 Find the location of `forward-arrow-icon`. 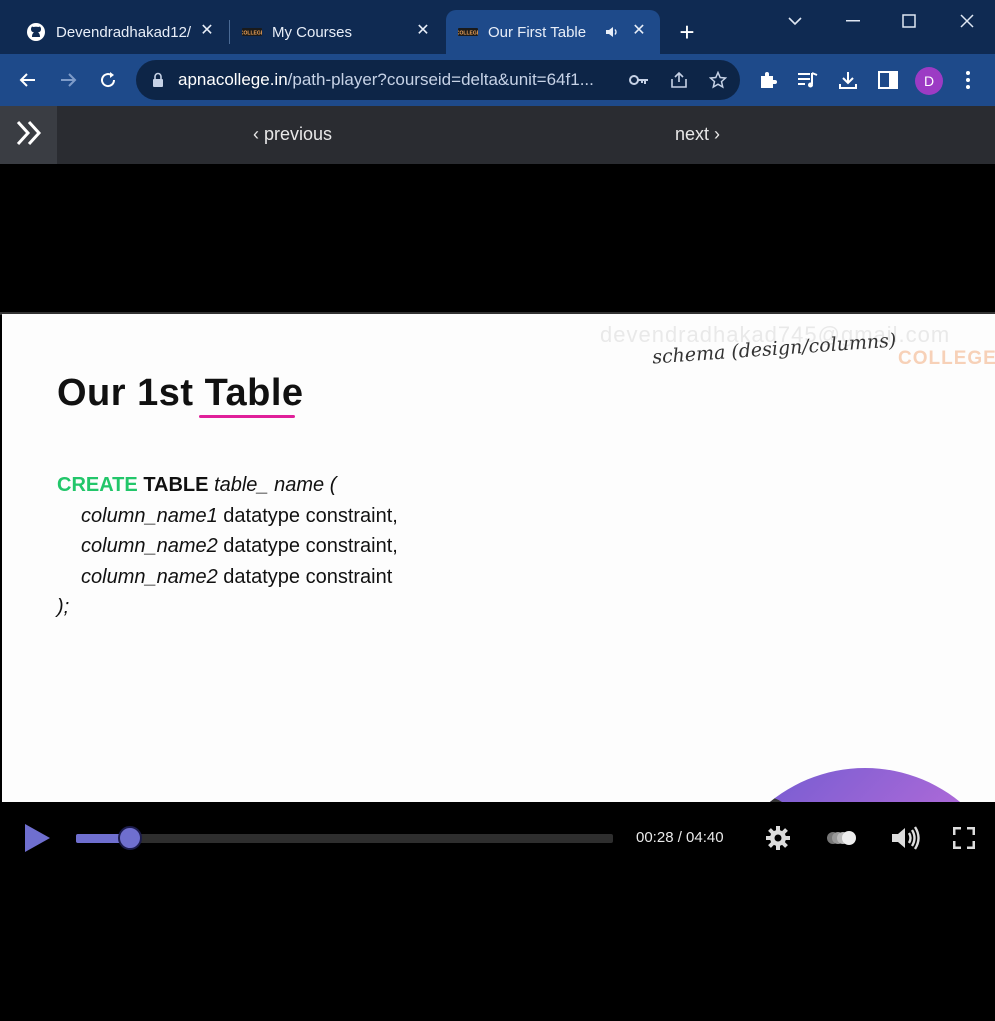

forward-arrow-icon is located at coordinates (68, 80).